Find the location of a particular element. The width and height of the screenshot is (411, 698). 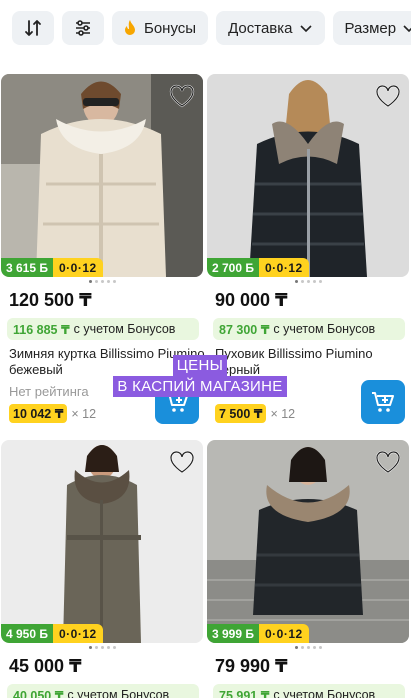

sliders-icon is located at coordinates (83, 28).